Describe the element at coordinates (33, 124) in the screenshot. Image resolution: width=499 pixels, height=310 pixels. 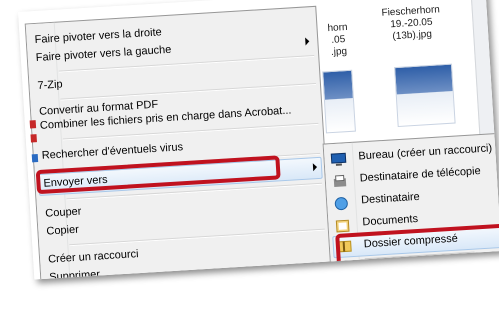
I see `pdf-icon` at that location.